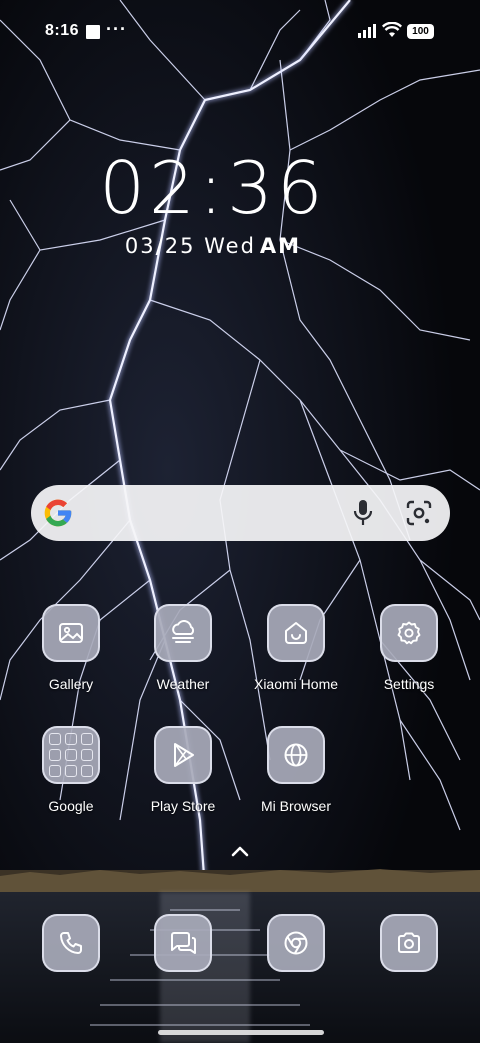  I want to click on app-label: Gallery, so click(71, 684).